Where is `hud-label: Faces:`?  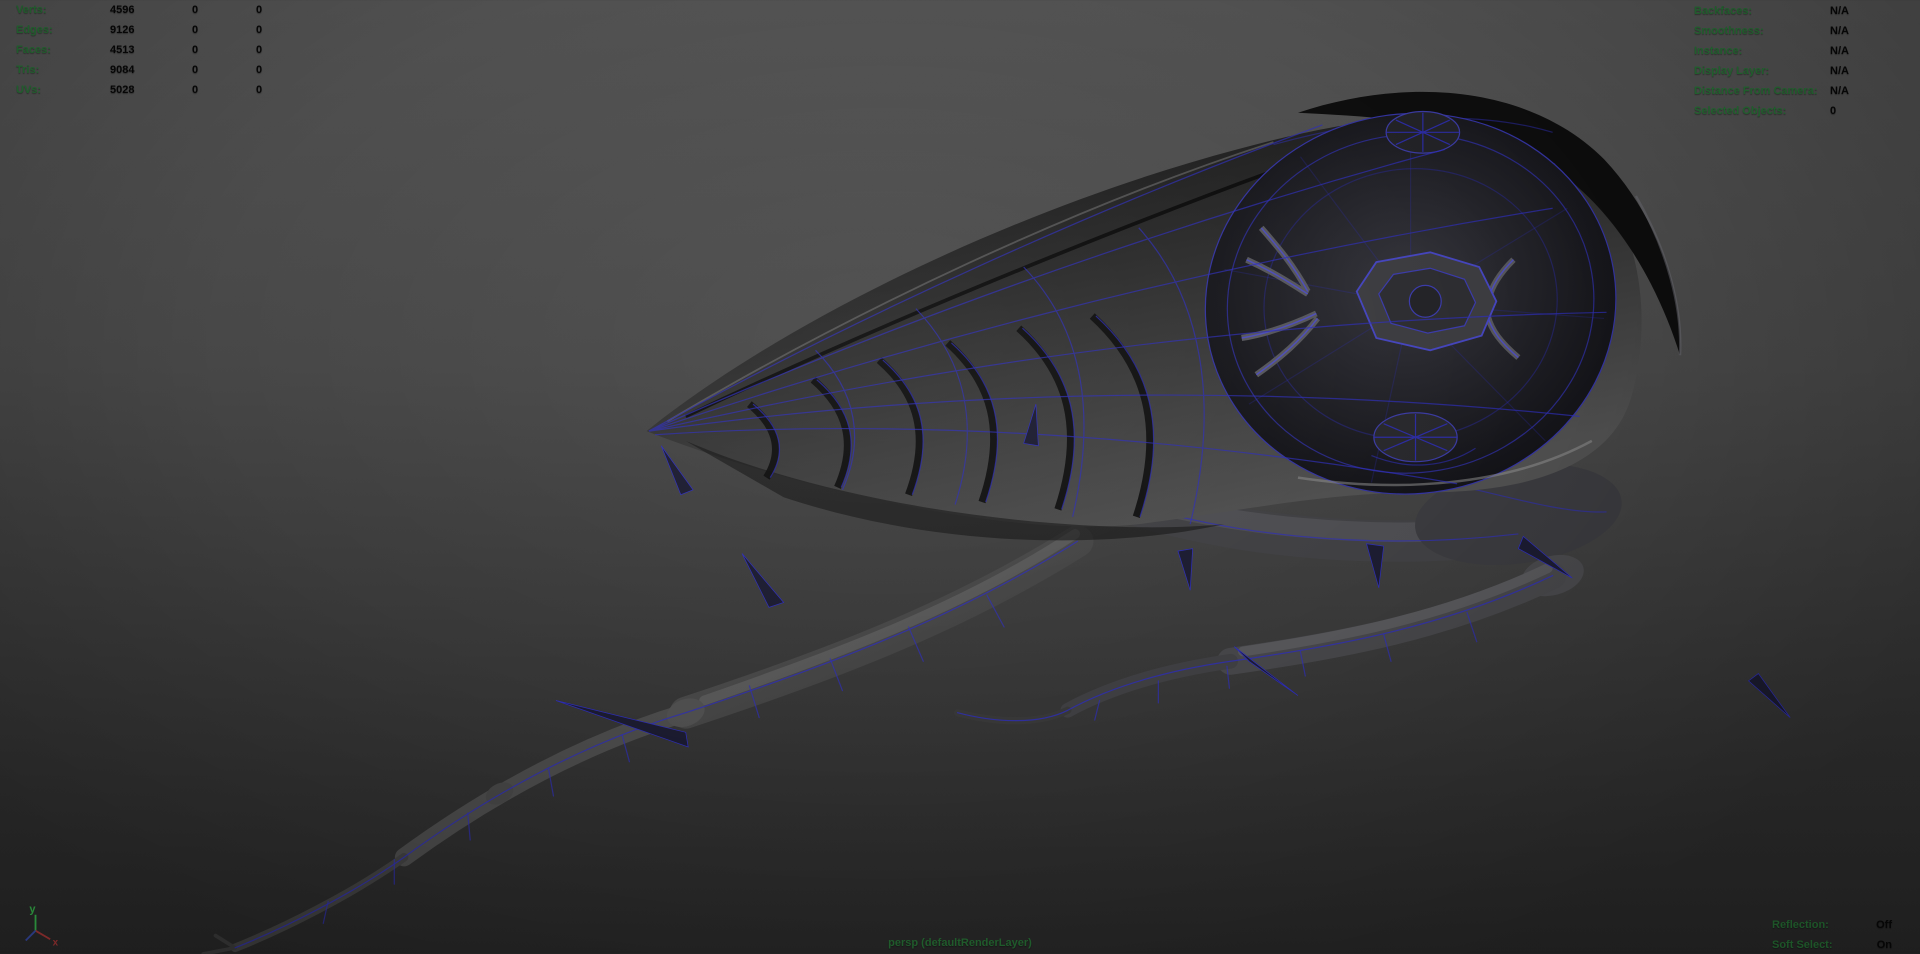
hud-label: Faces: is located at coordinates (33, 50).